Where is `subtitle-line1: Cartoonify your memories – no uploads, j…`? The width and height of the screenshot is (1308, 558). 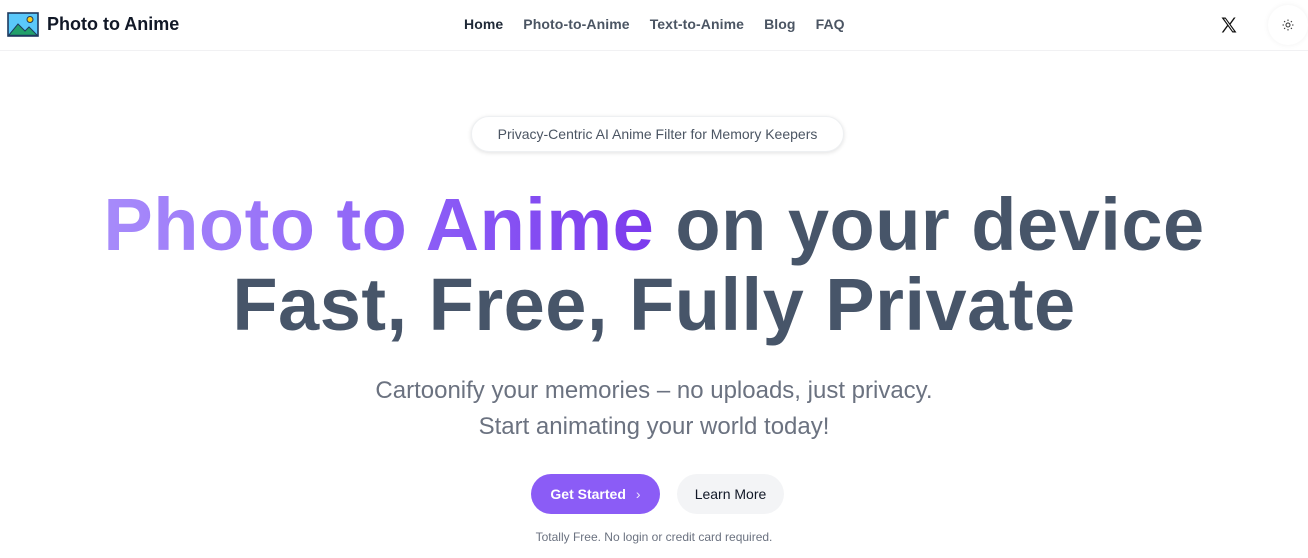
subtitle-line1: Cartoonify your memories – no uploads, j… is located at coordinates (654, 390).